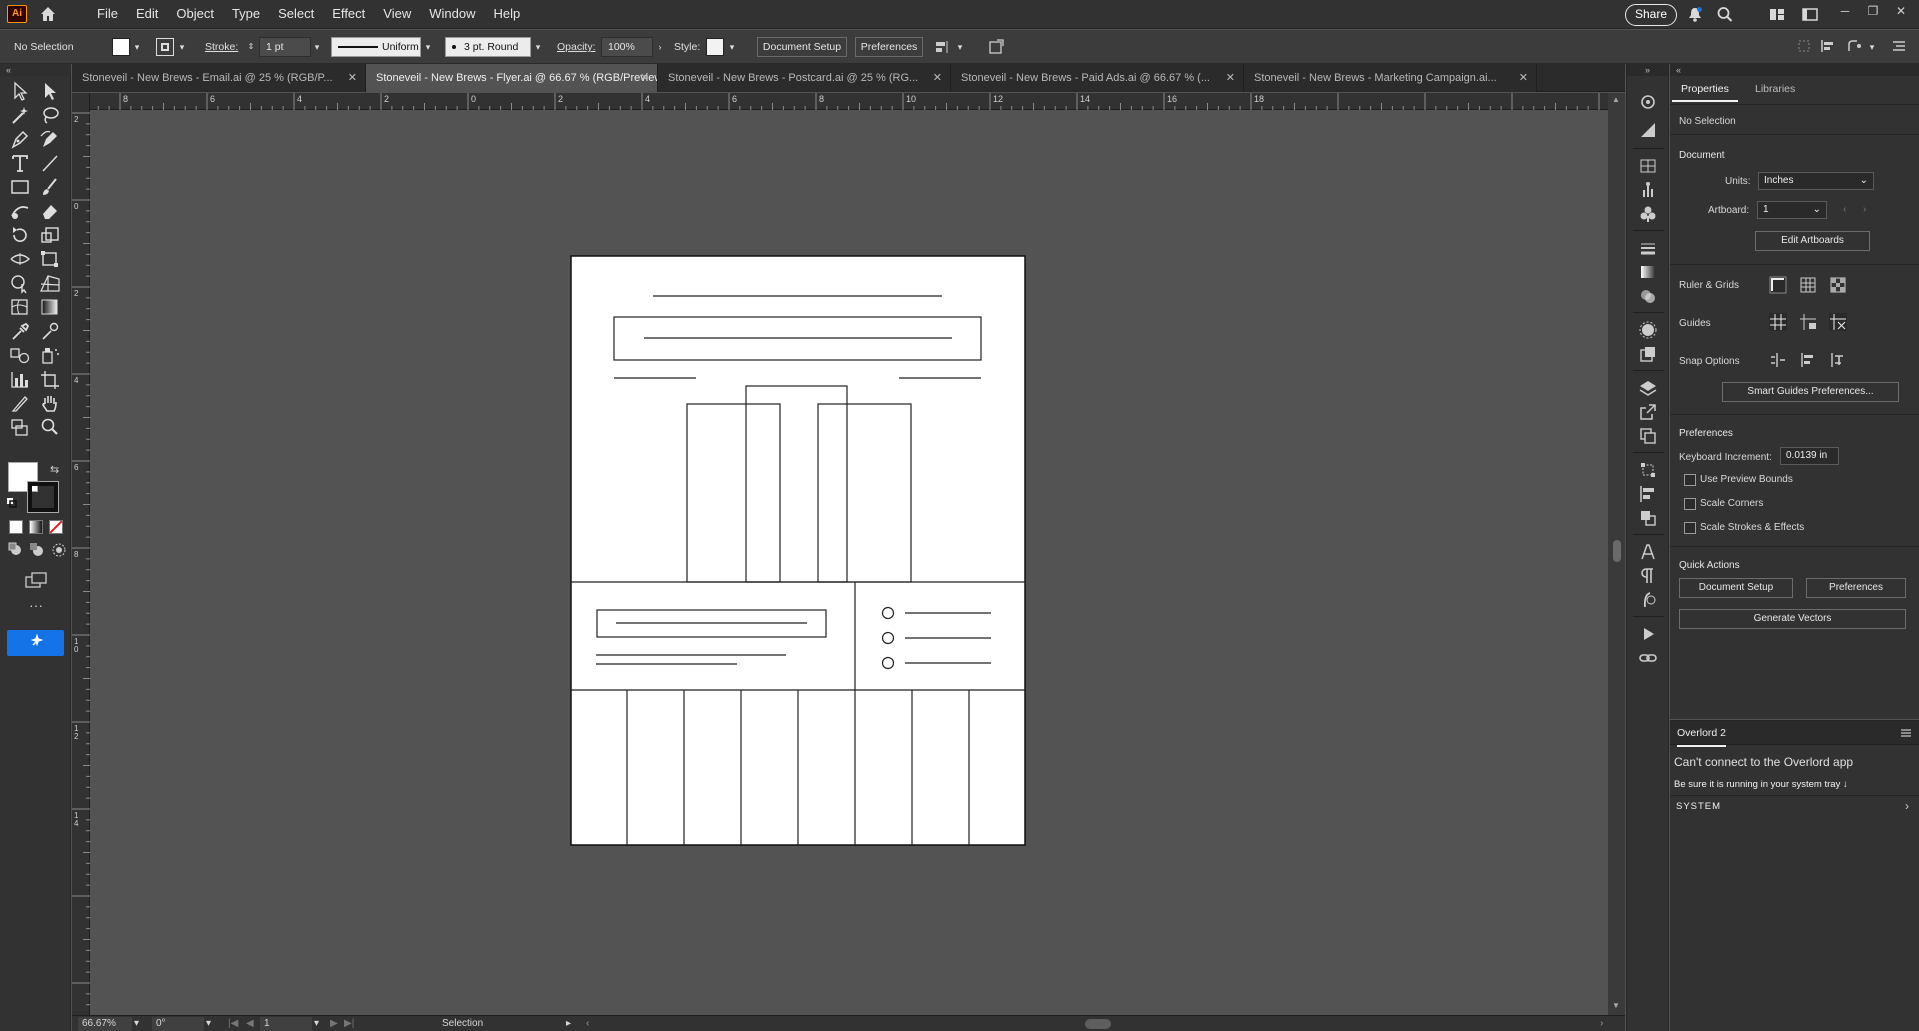 This screenshot has height=1031, width=1919. I want to click on variable-width-profile: Uniform, so click(376, 47).